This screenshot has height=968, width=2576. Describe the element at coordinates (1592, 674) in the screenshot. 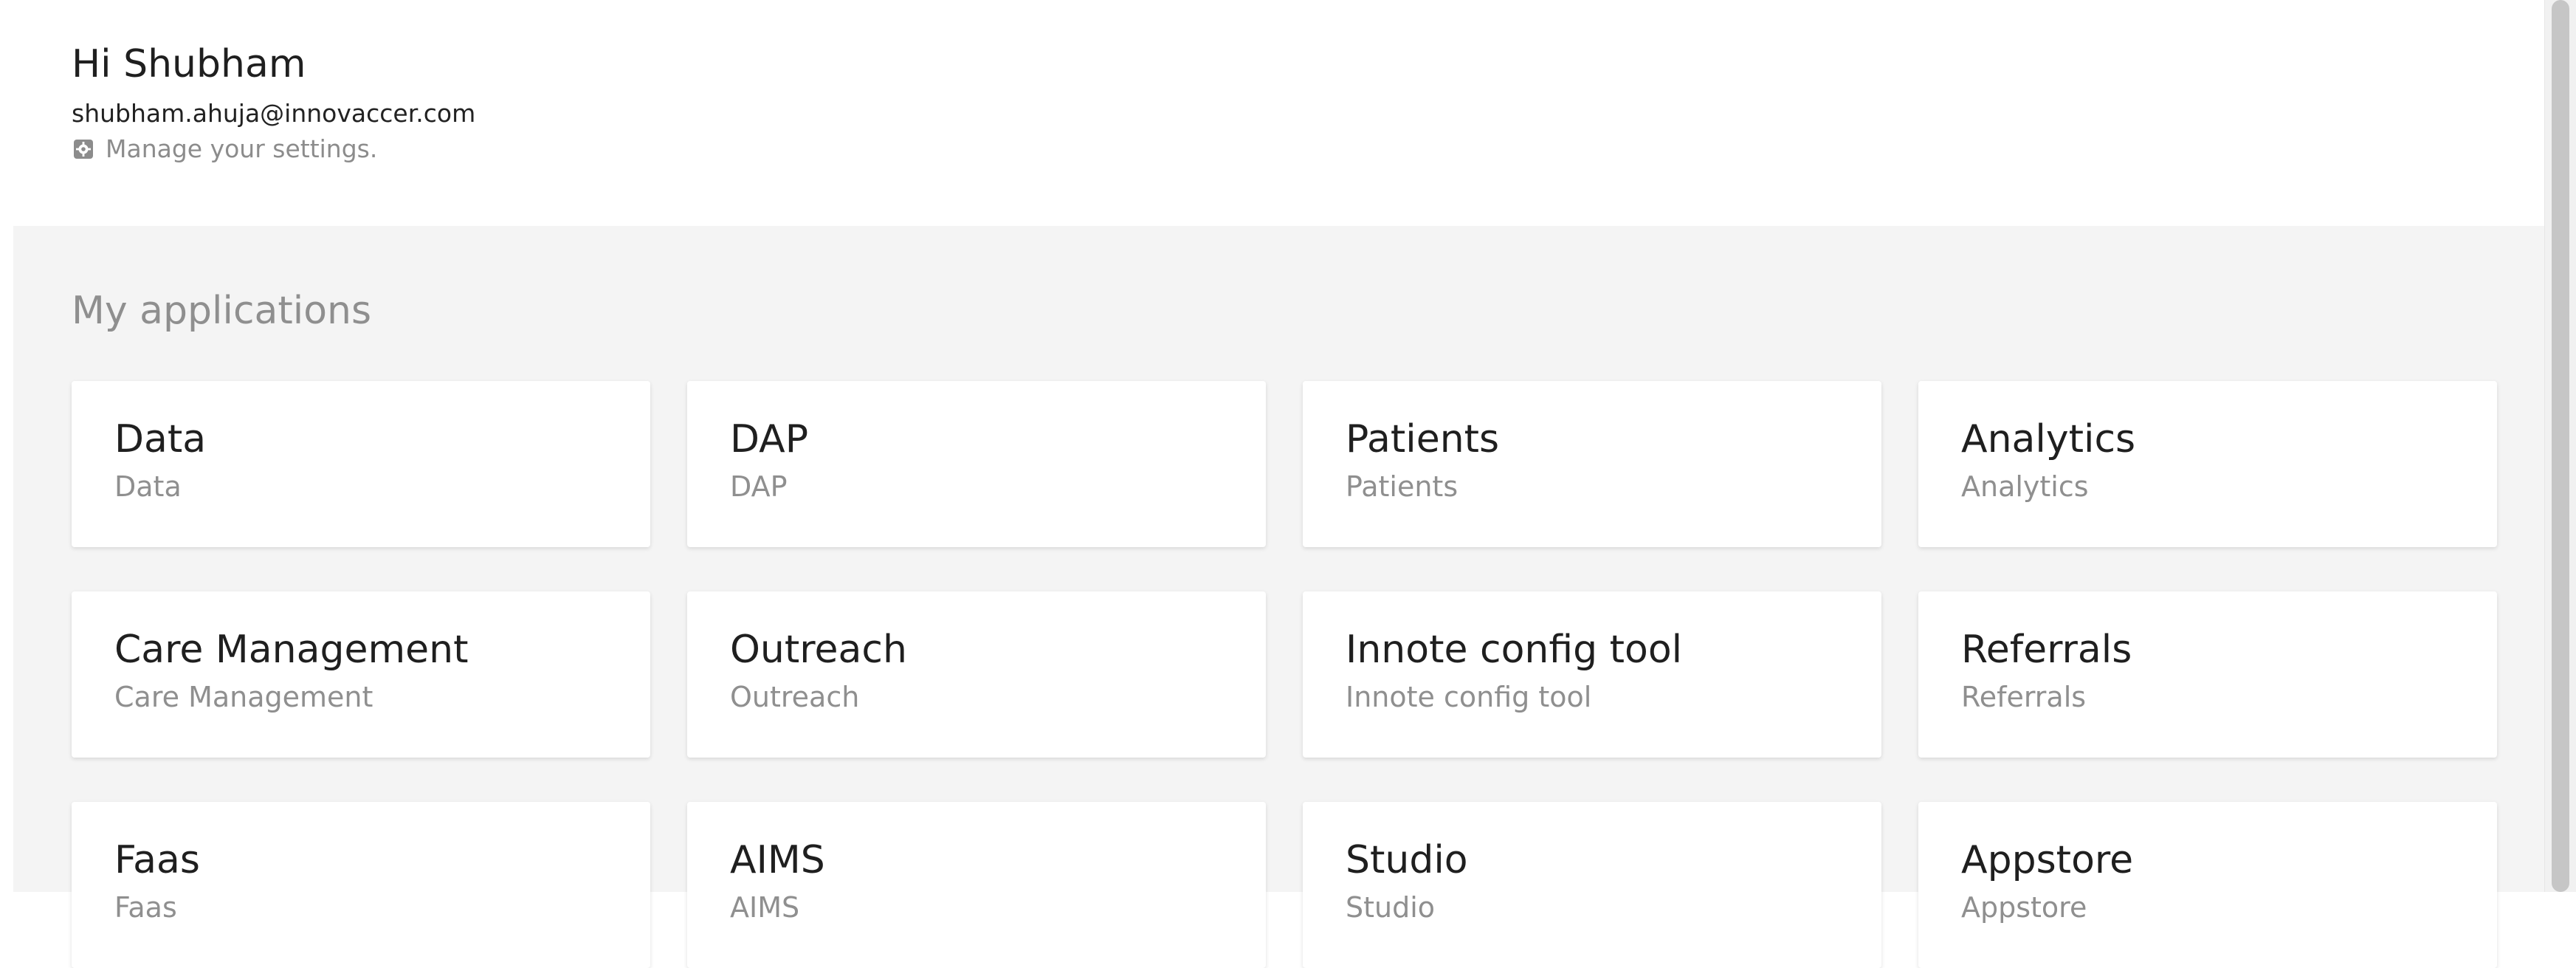

I see `app-card-innote-config-tool: Innote config tool Innote config tool` at that location.